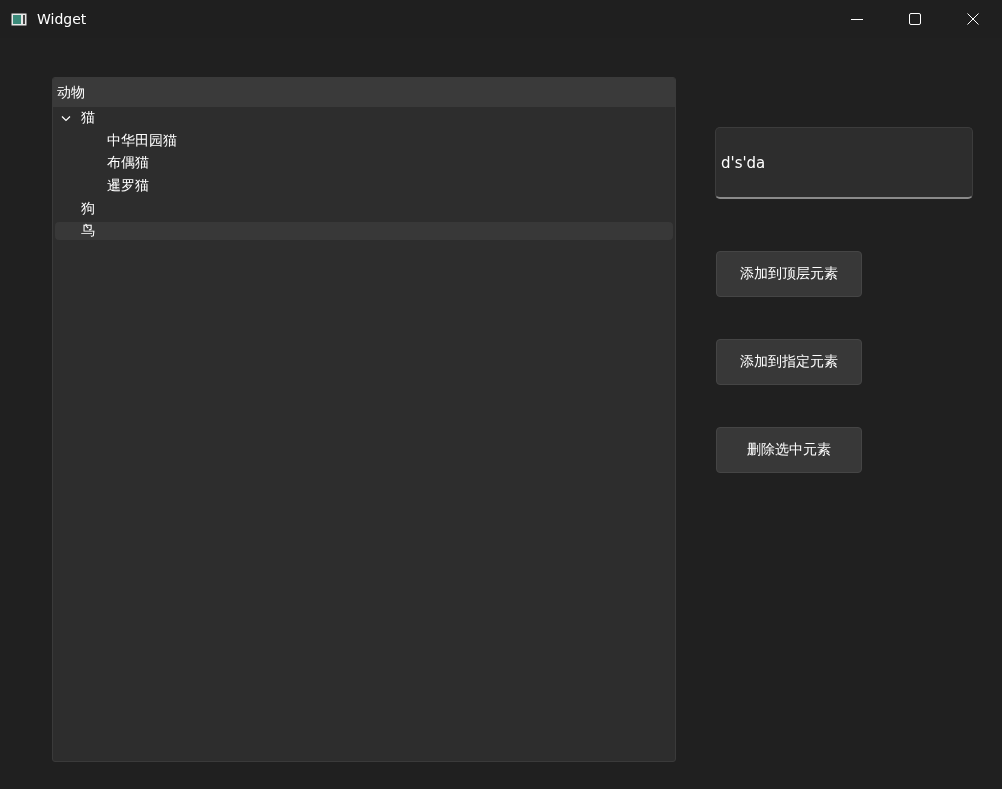 The image size is (1002, 789). What do you see at coordinates (789, 362) in the screenshot?
I see `action-button: 添加到指定元素` at bounding box center [789, 362].